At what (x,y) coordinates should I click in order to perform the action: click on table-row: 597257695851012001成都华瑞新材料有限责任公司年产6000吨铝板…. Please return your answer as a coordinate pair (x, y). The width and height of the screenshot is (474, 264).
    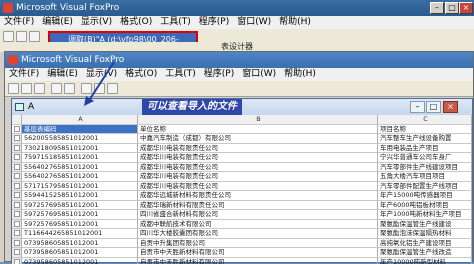
    Looking at the image, I should click on (242, 206).